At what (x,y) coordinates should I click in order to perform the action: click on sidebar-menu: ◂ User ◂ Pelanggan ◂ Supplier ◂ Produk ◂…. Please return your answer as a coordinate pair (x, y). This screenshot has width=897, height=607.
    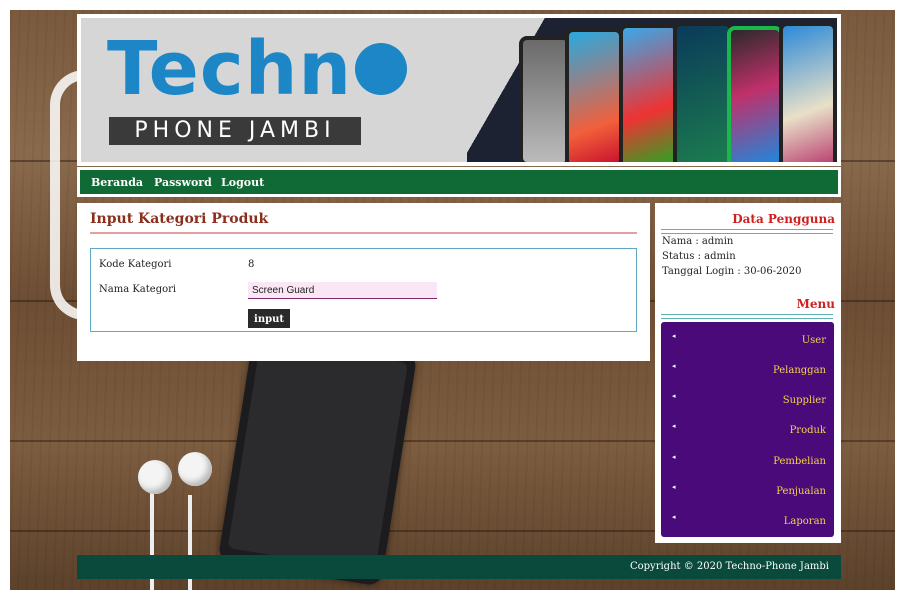
    Looking at the image, I should click on (747, 429).